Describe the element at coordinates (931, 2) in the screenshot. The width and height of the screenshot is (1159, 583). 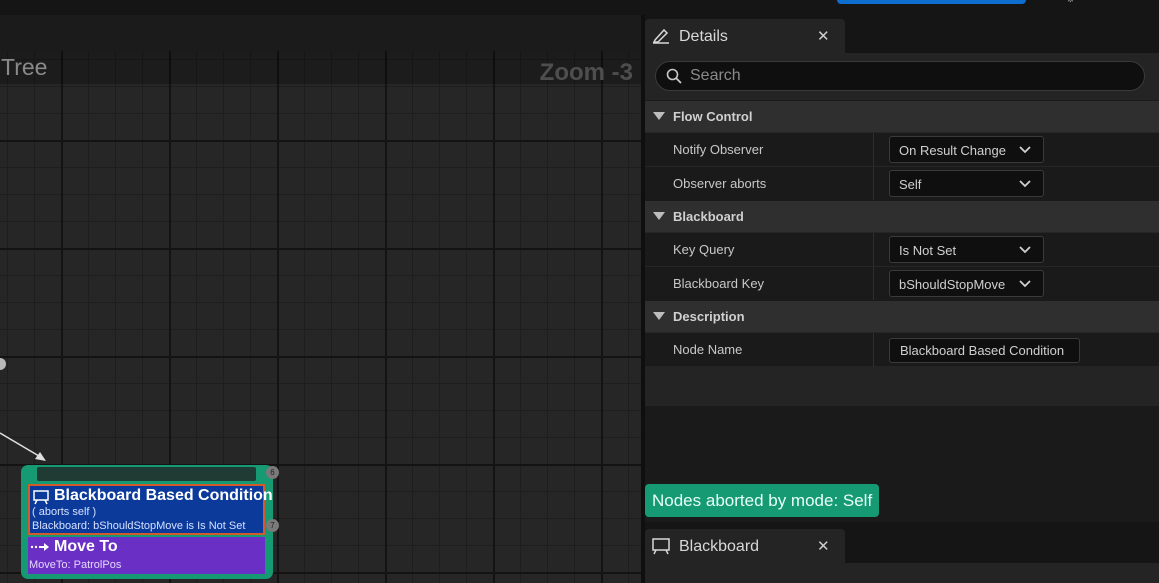
I see `toolbar-primary-button` at that location.